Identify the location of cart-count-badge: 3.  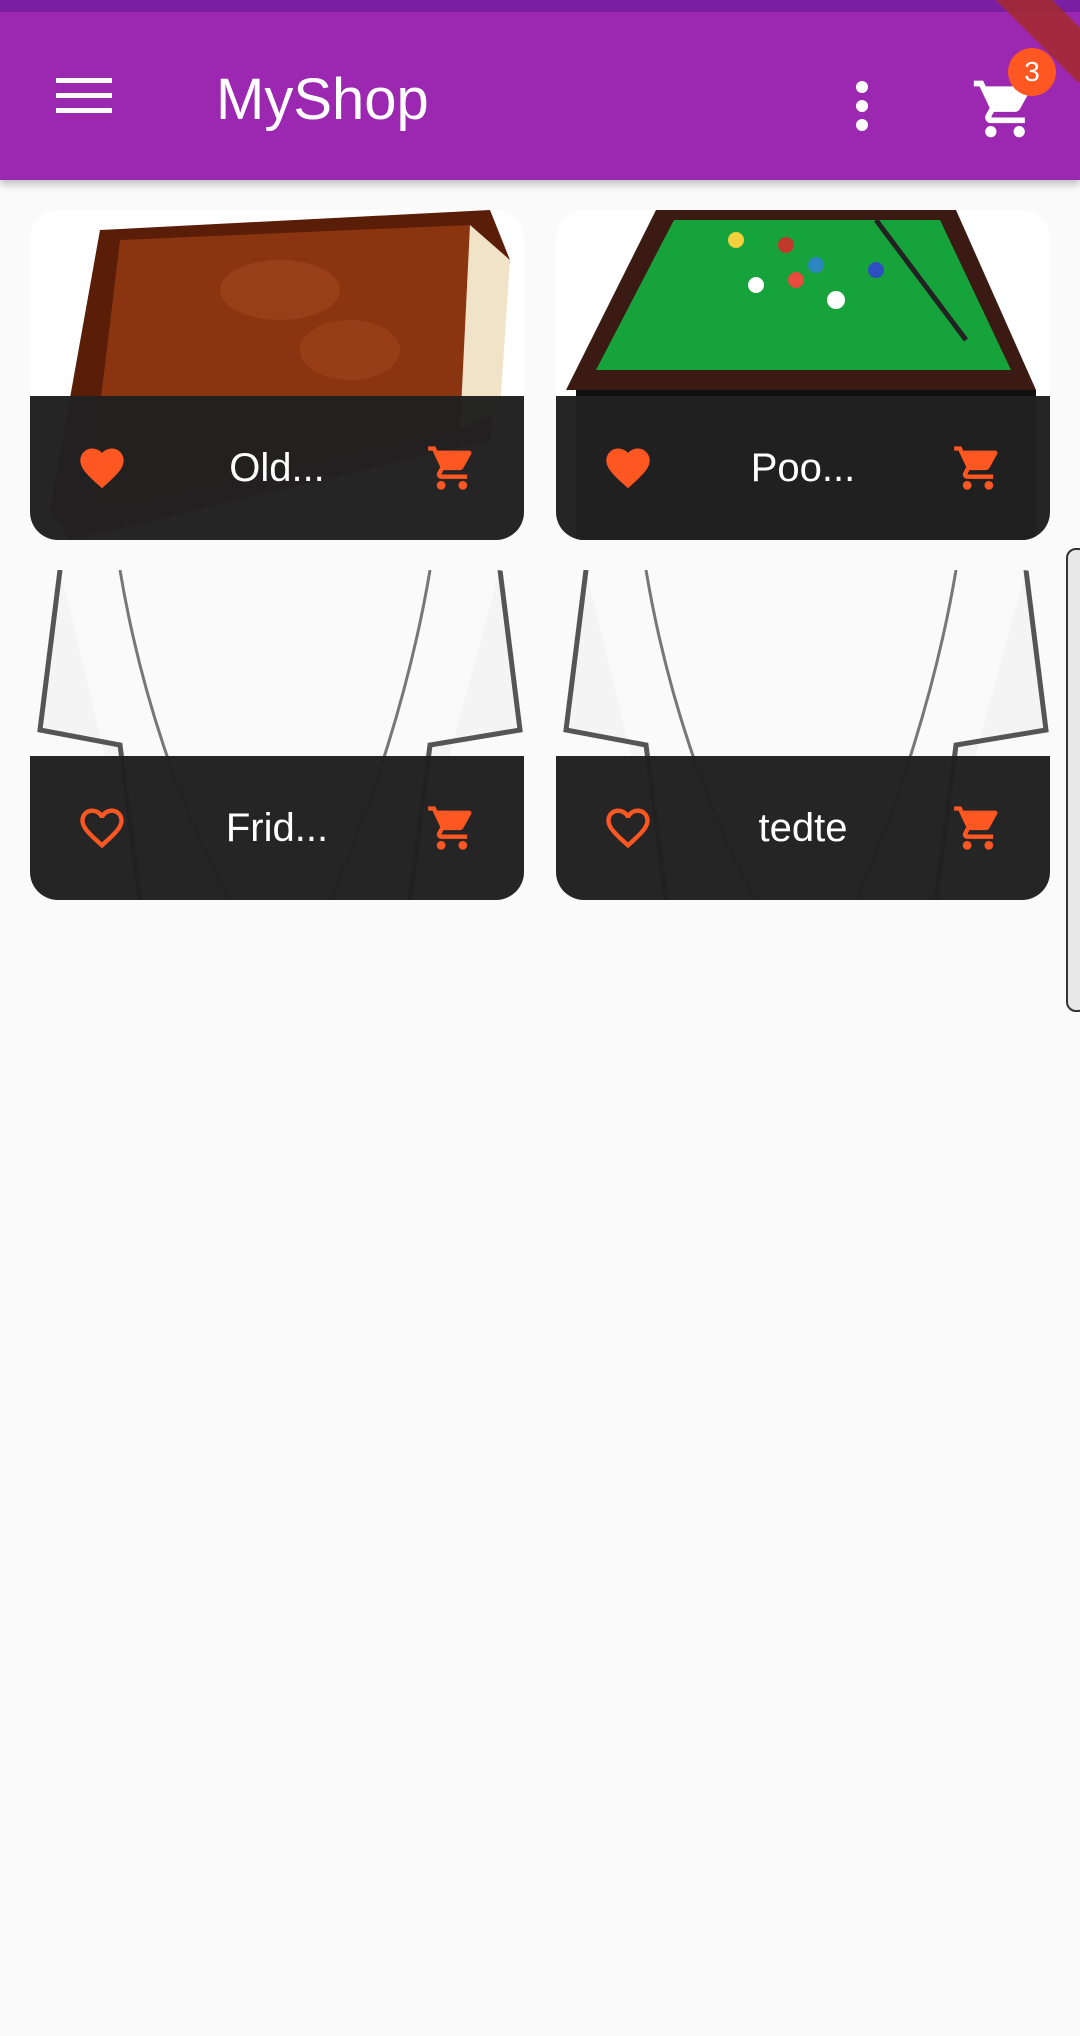
(1032, 72).